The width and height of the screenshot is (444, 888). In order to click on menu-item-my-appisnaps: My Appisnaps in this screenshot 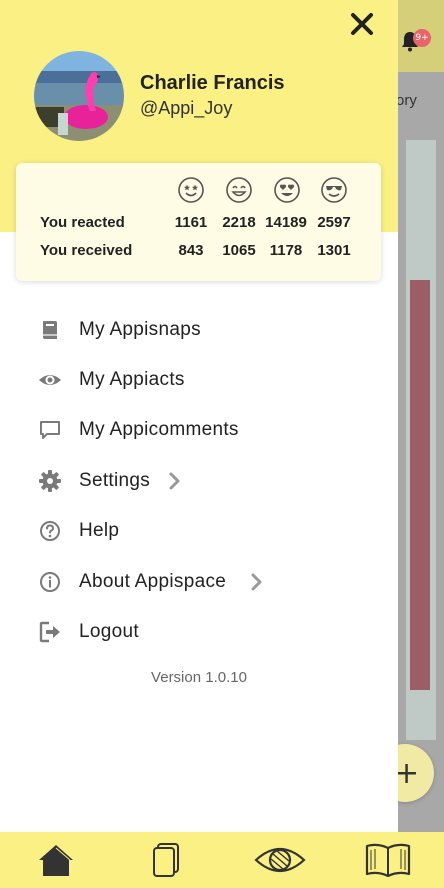, I will do `click(199, 330)`.